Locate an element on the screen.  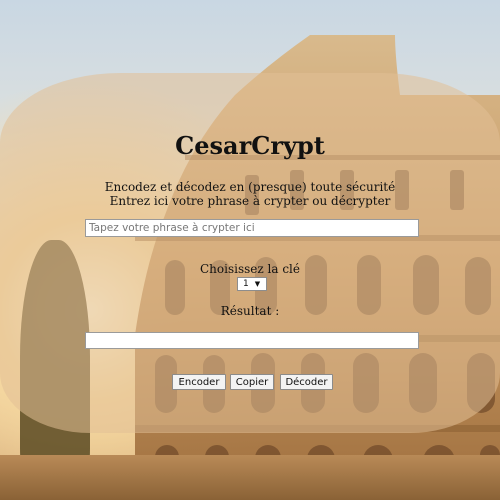
key-select-value: 1 is located at coordinates (246, 284).